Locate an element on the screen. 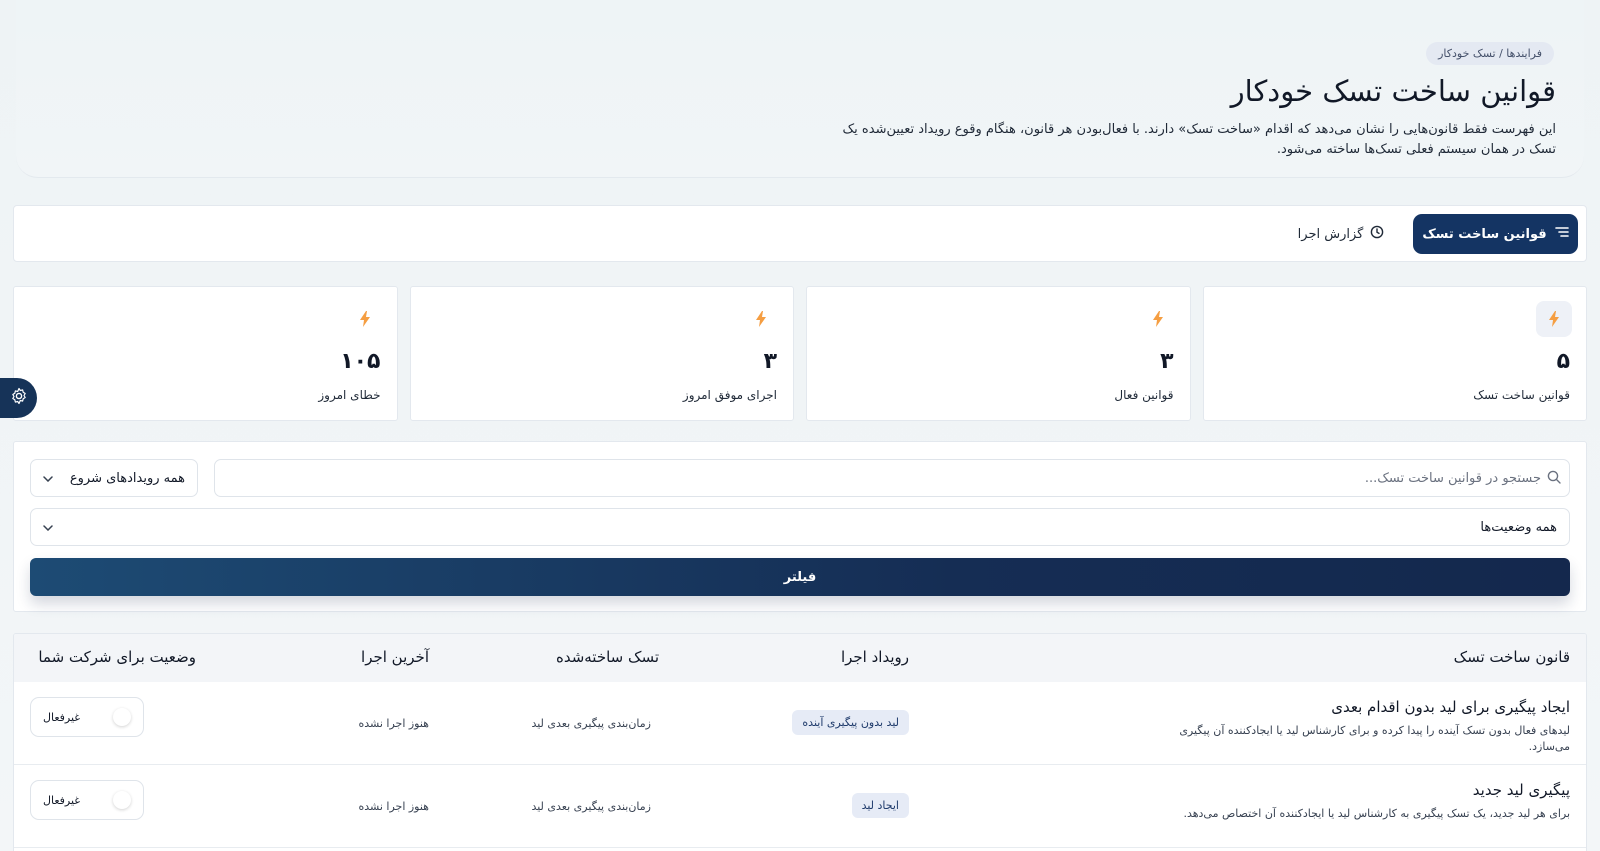  tab-execution-report-label: گزارش اجرا is located at coordinates (1330, 234).